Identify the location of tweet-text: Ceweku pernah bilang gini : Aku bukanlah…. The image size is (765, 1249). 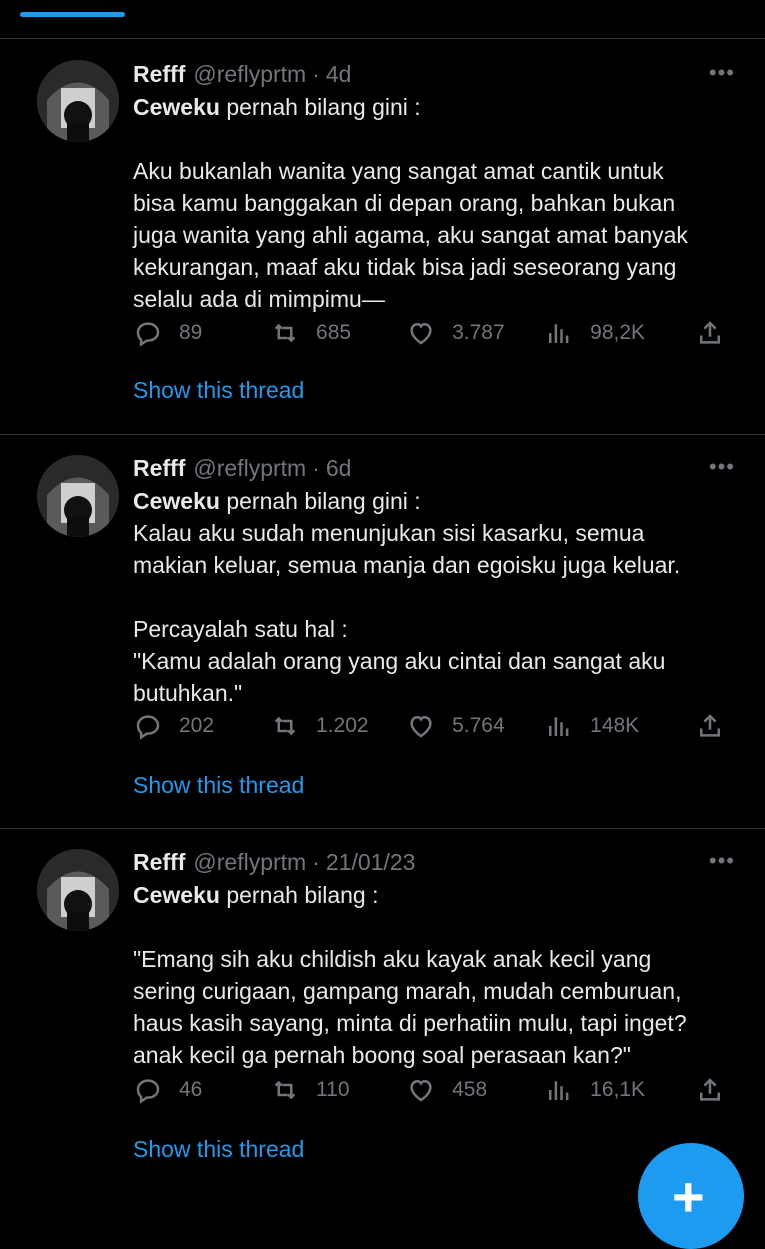
(434, 203).